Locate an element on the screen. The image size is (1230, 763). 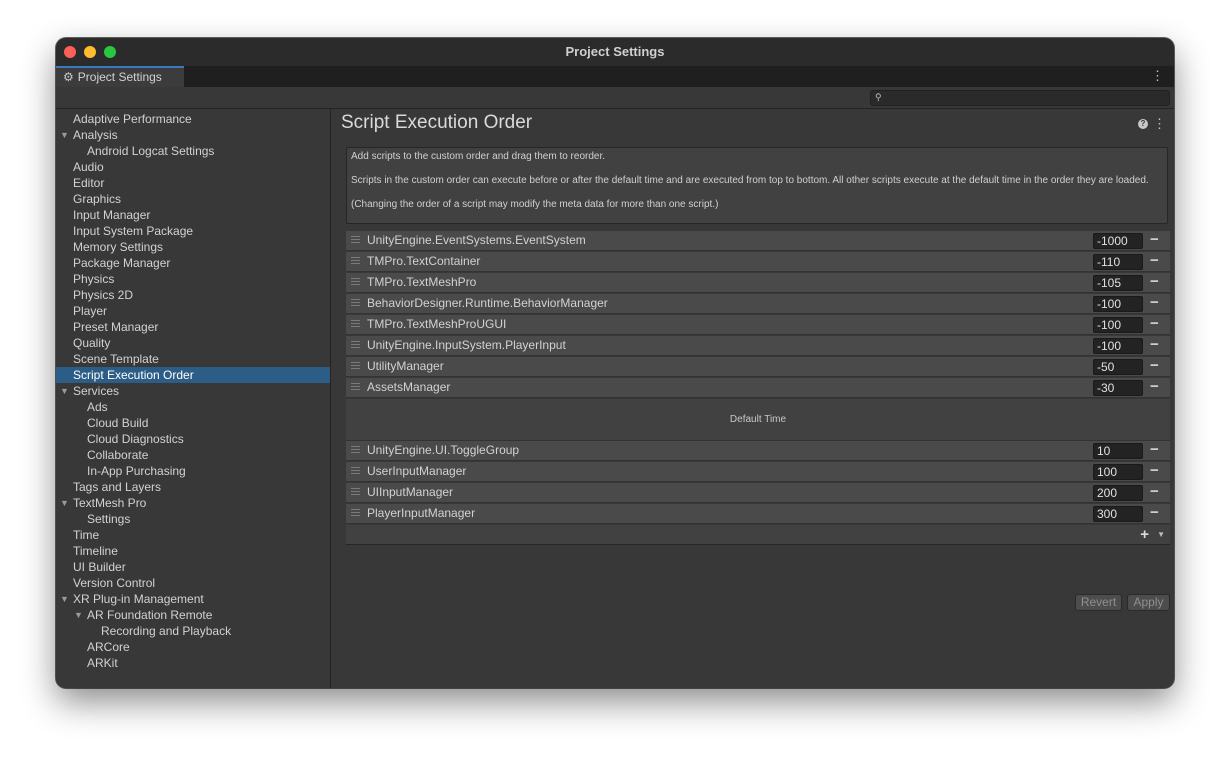
sidebar-item: ▼ XR Plug-in Management is located at coordinates (193, 599).